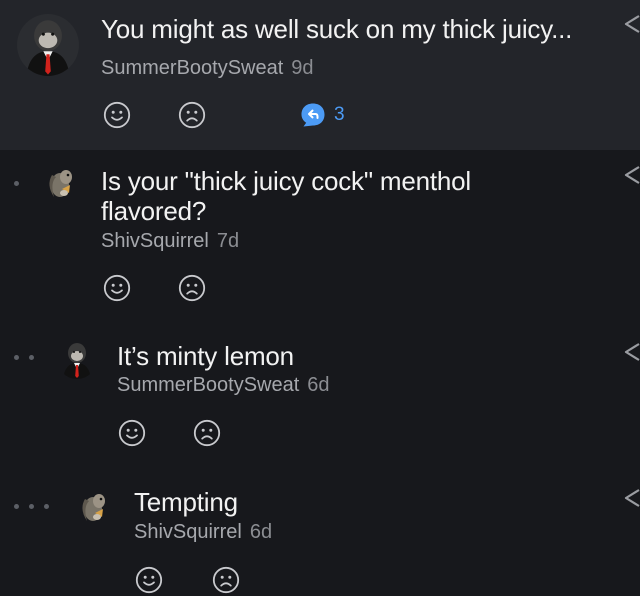 This screenshot has width=640, height=596. Describe the element at coordinates (302, 68) in the screenshot. I see `comment-age: 9d` at that location.